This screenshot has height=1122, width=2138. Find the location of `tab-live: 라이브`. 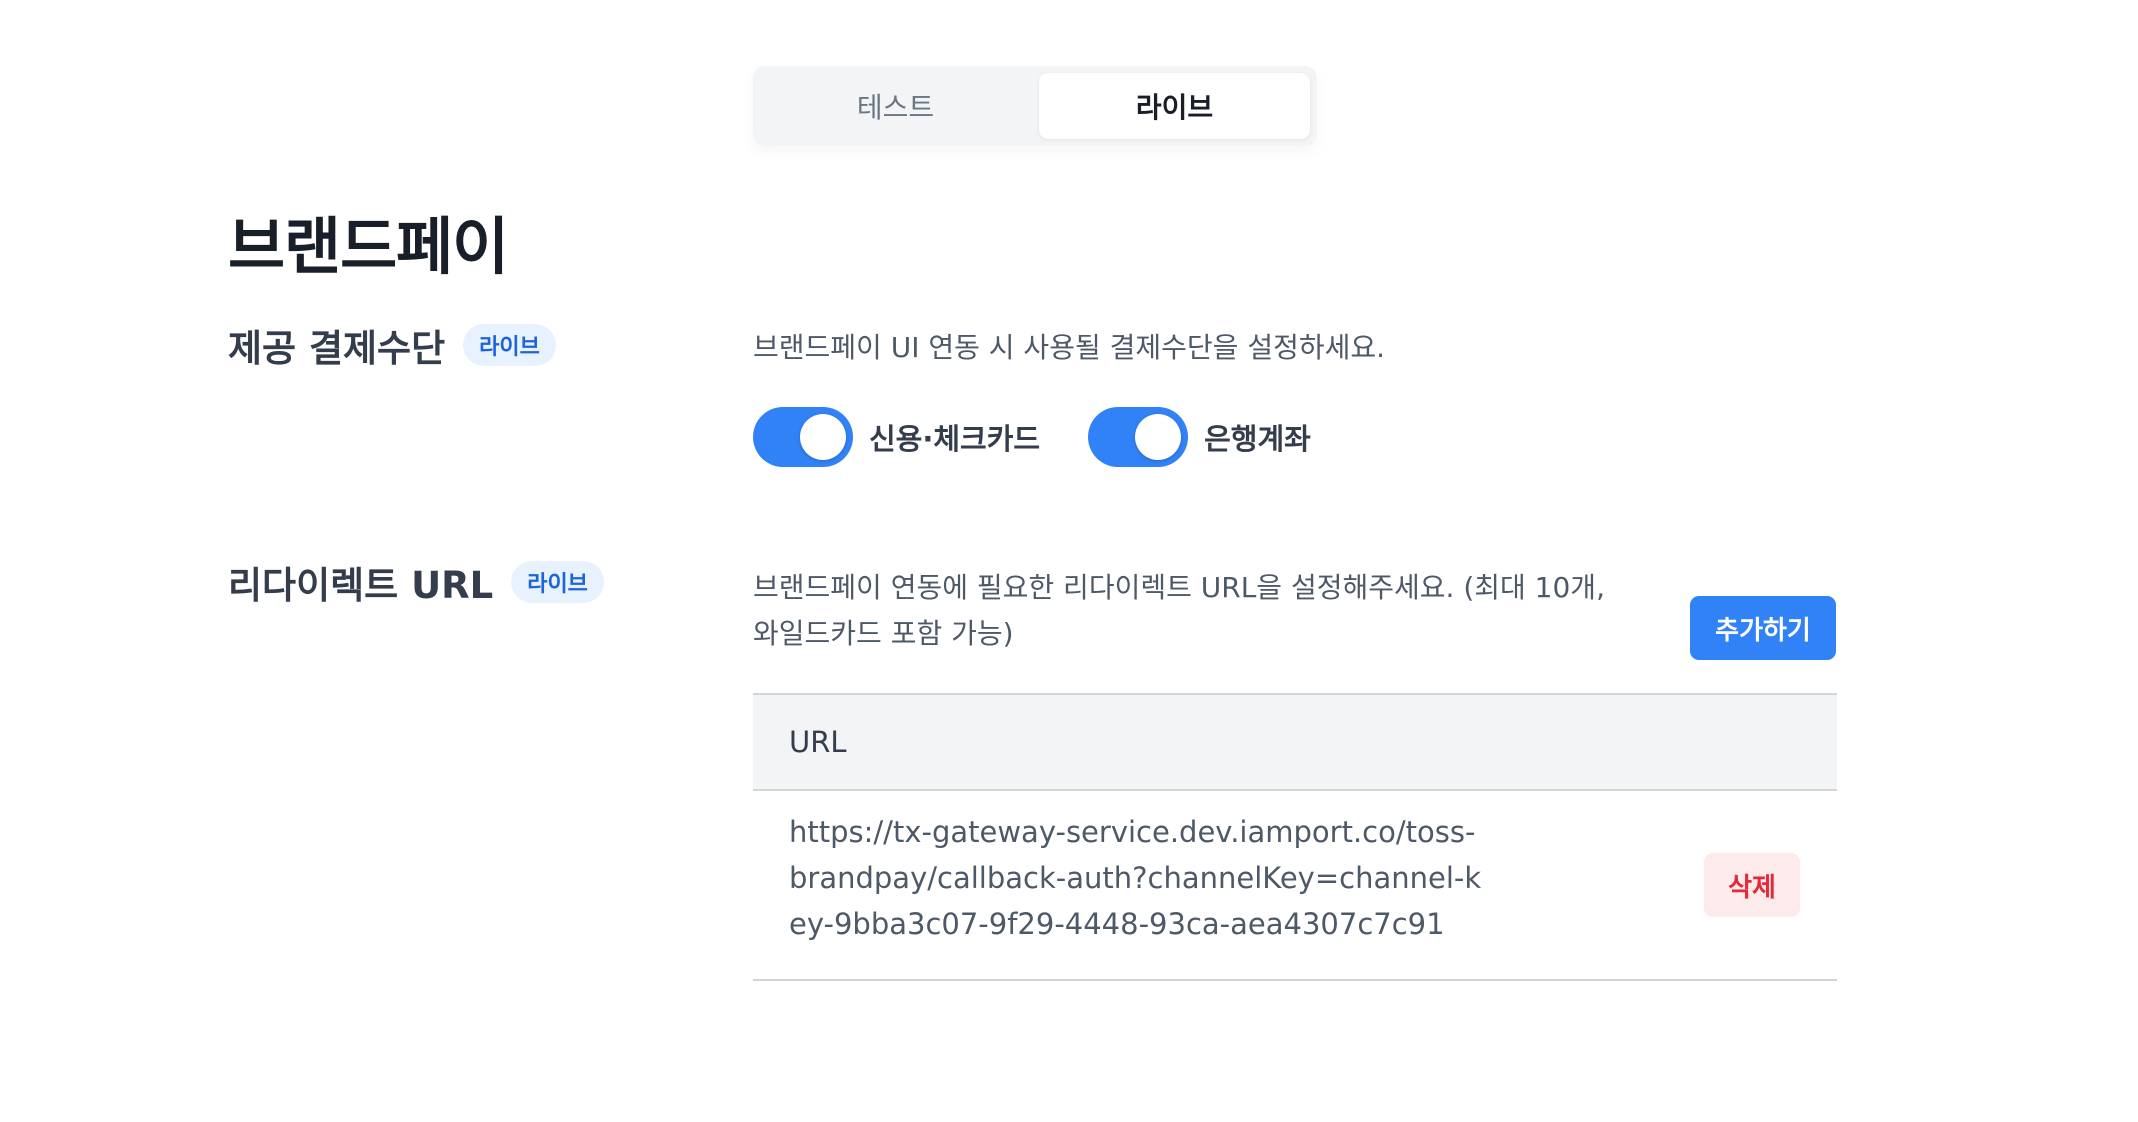

tab-live: 라이브 is located at coordinates (1174, 106).